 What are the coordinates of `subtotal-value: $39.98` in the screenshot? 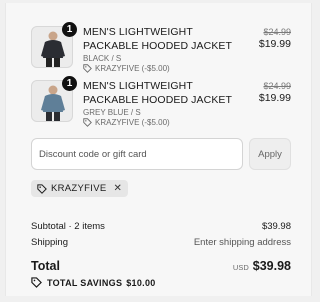 It's located at (276, 226).